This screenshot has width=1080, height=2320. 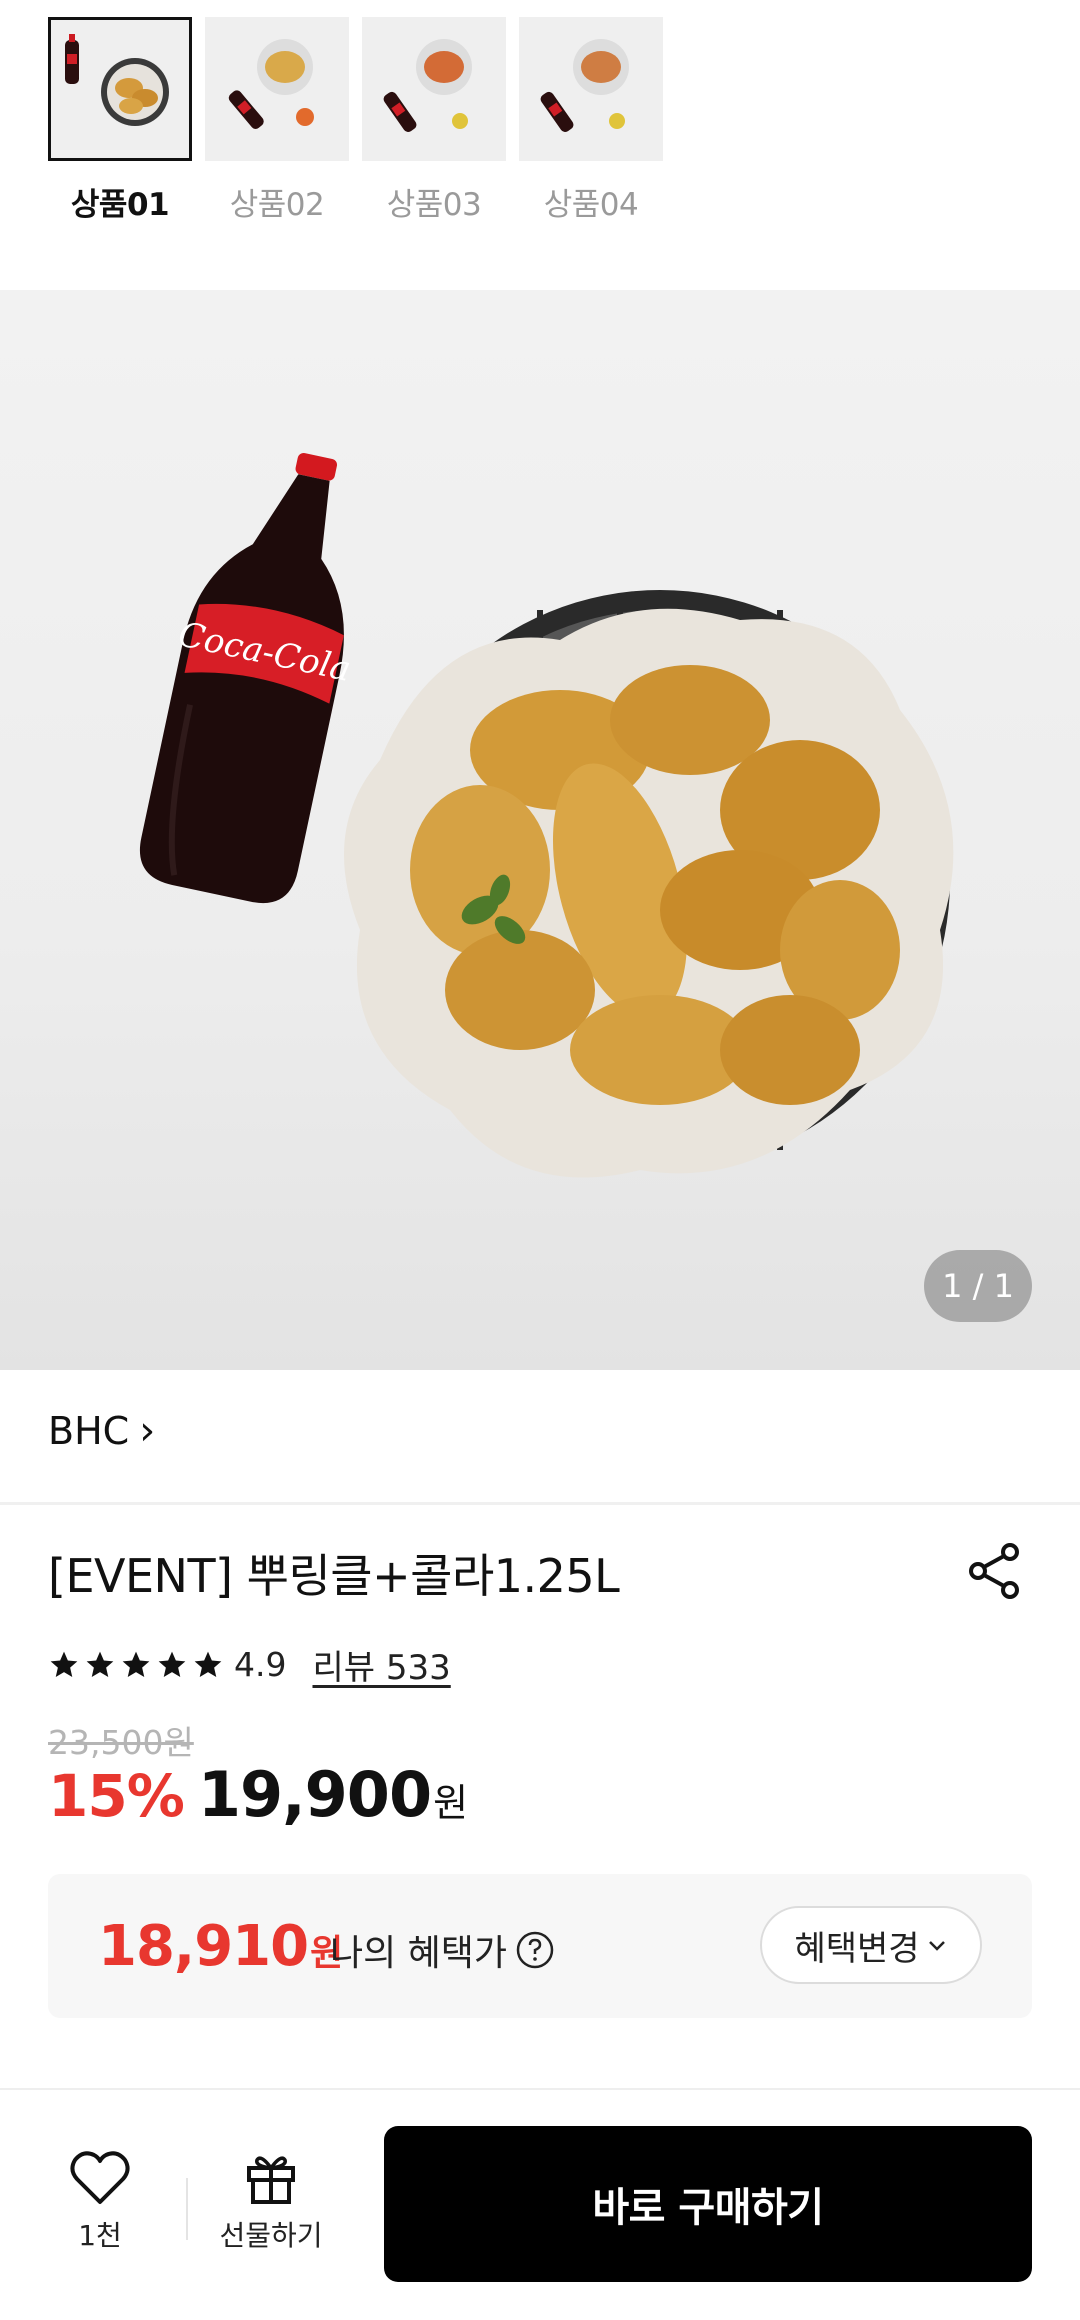 I want to click on buy-now-button: 바로 구매하기, so click(x=708, y=2204).